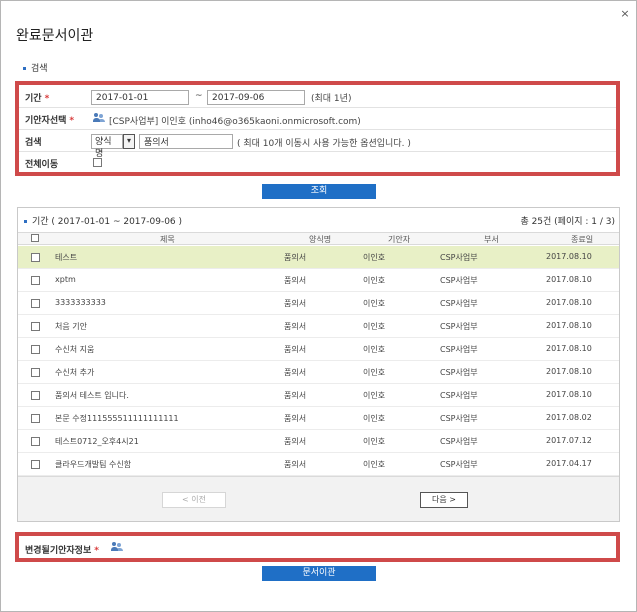 Image resolution: width=637 pixels, height=612 pixels. Describe the element at coordinates (50, 120) in the screenshot. I see `drafter-label: 기안자선택 *` at that location.